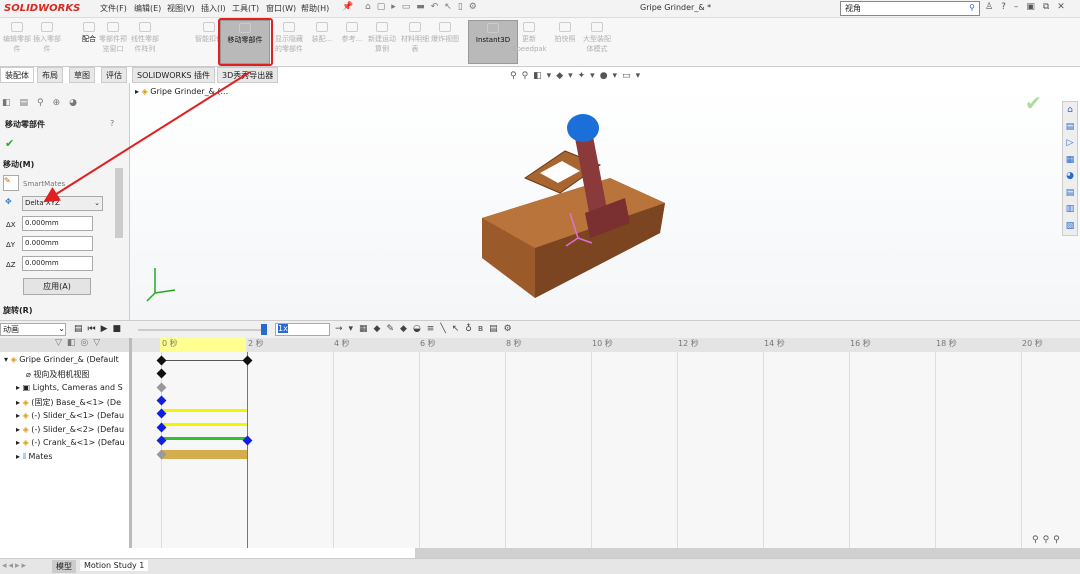  Describe the element at coordinates (315, 8) in the screenshot. I see `menu-help: 帮助(H)` at that location.